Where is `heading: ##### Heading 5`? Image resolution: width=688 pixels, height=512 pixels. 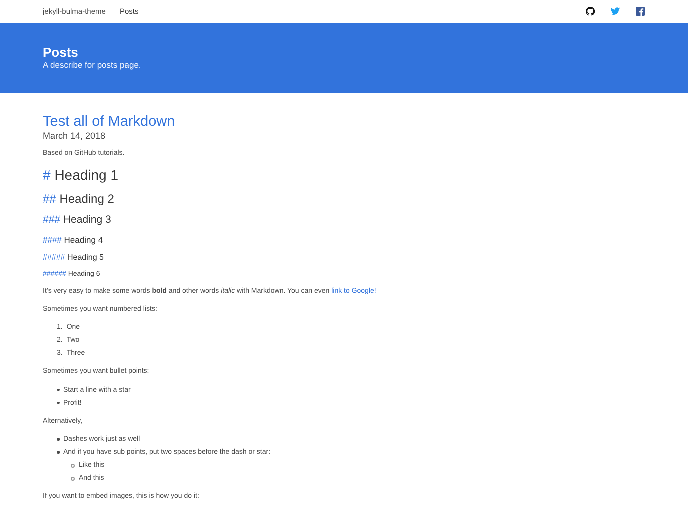 heading: ##### Heading 5 is located at coordinates (74, 258).